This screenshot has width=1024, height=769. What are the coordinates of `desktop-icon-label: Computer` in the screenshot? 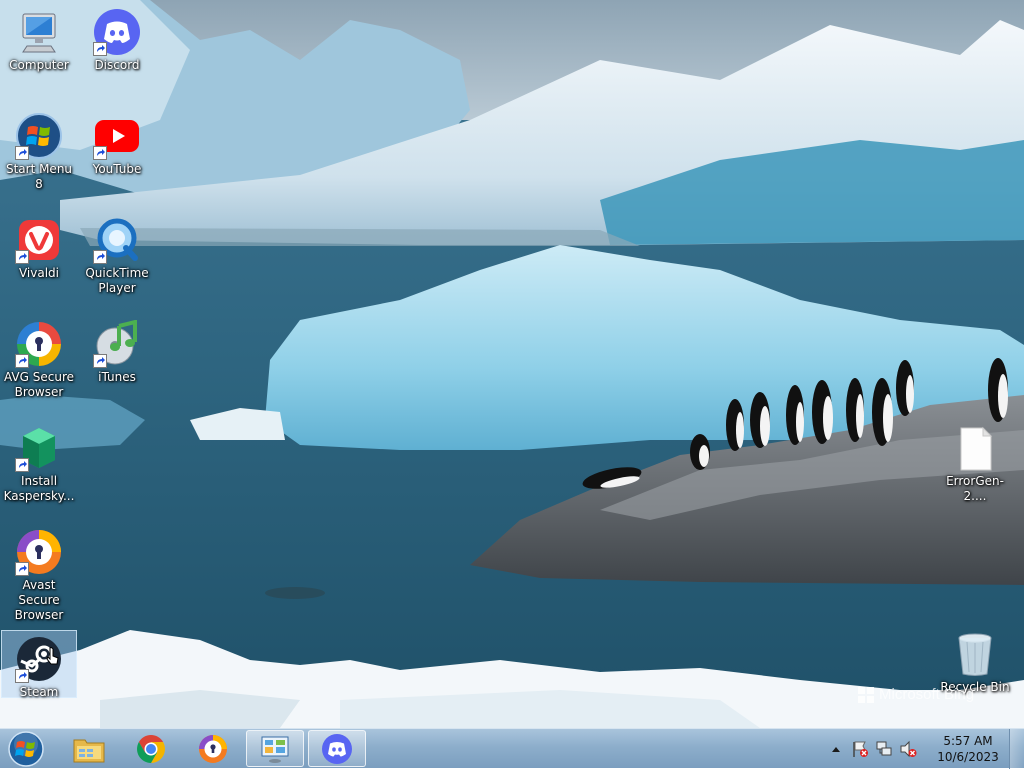 It's located at (39, 65).